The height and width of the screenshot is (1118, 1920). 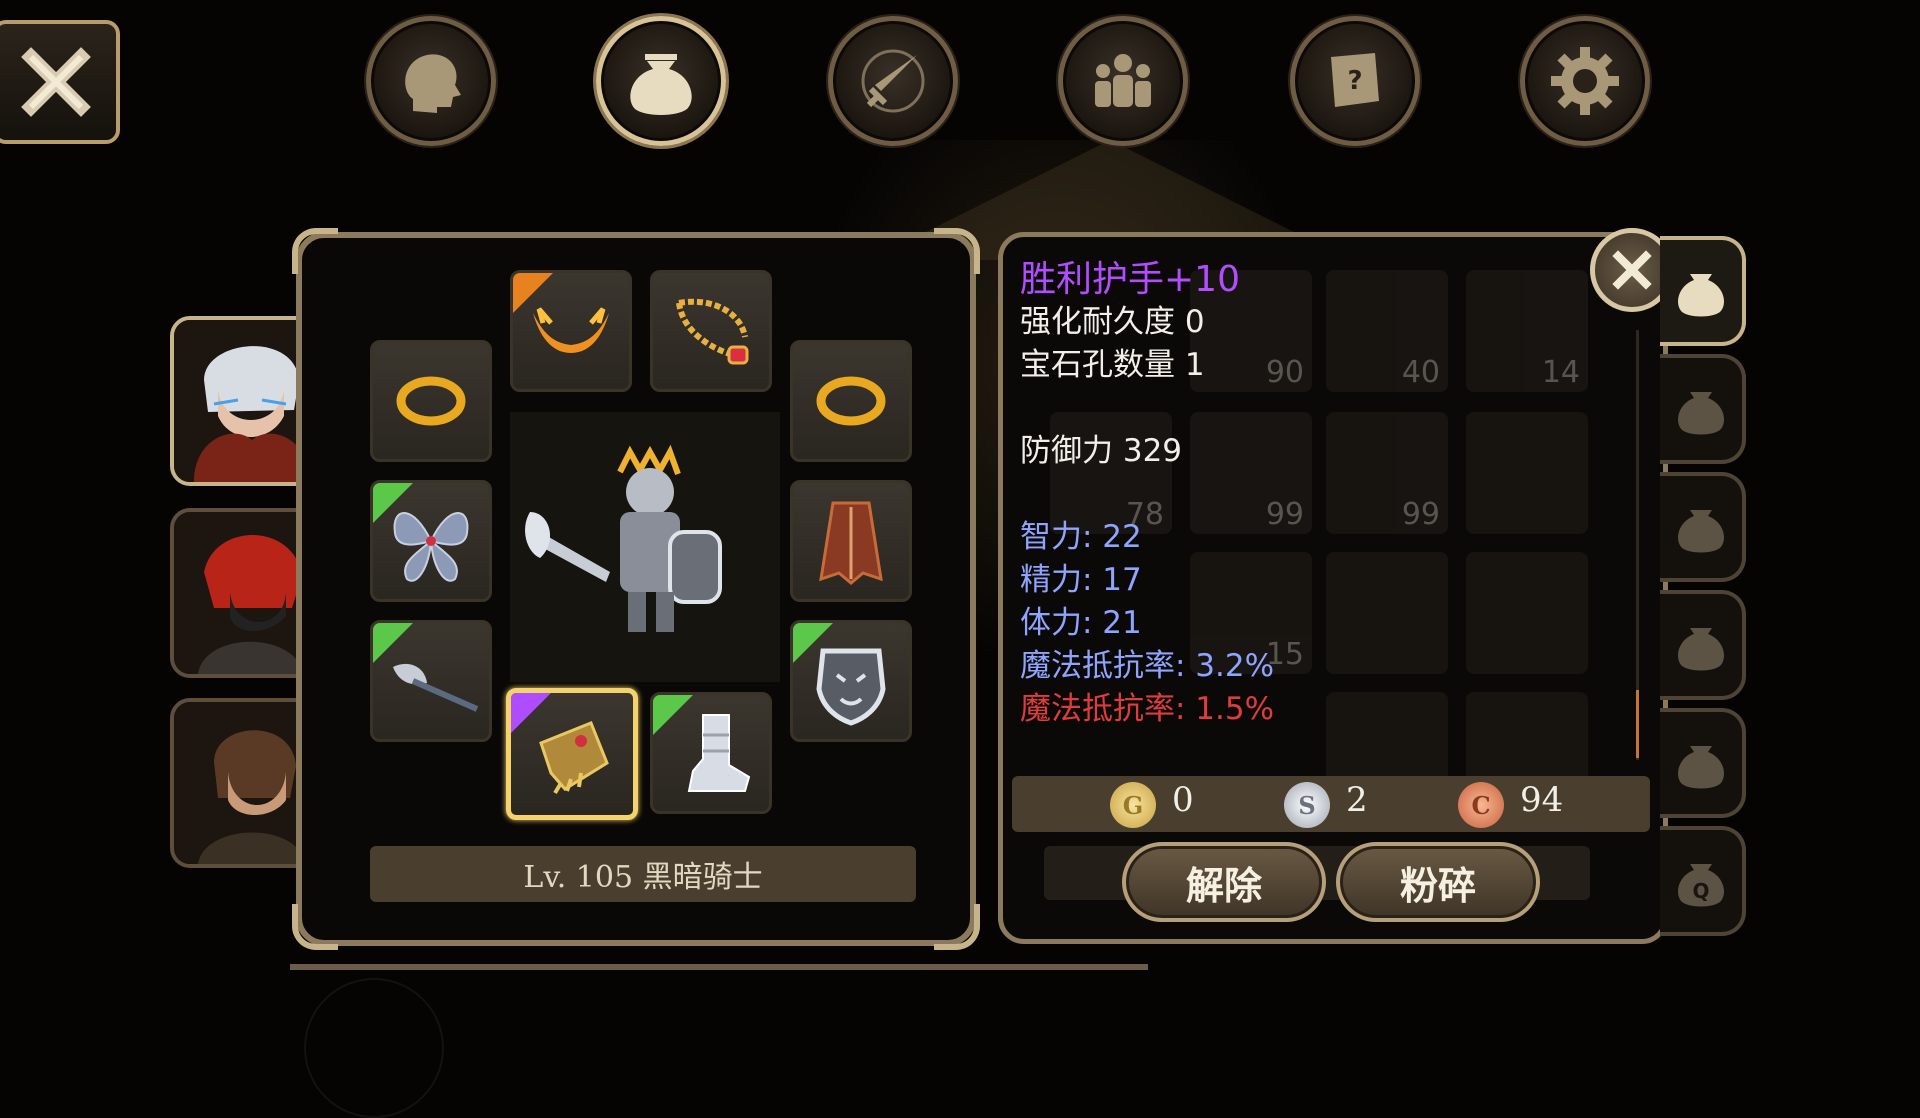 I want to click on equip-slot-weapon, so click(x=431, y=681).